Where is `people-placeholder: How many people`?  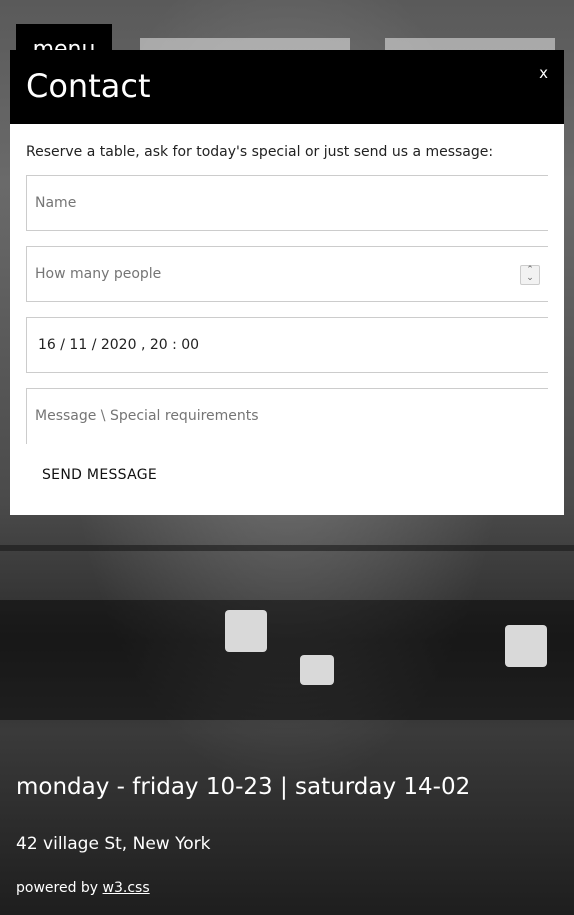 people-placeholder: How many people is located at coordinates (98, 274).